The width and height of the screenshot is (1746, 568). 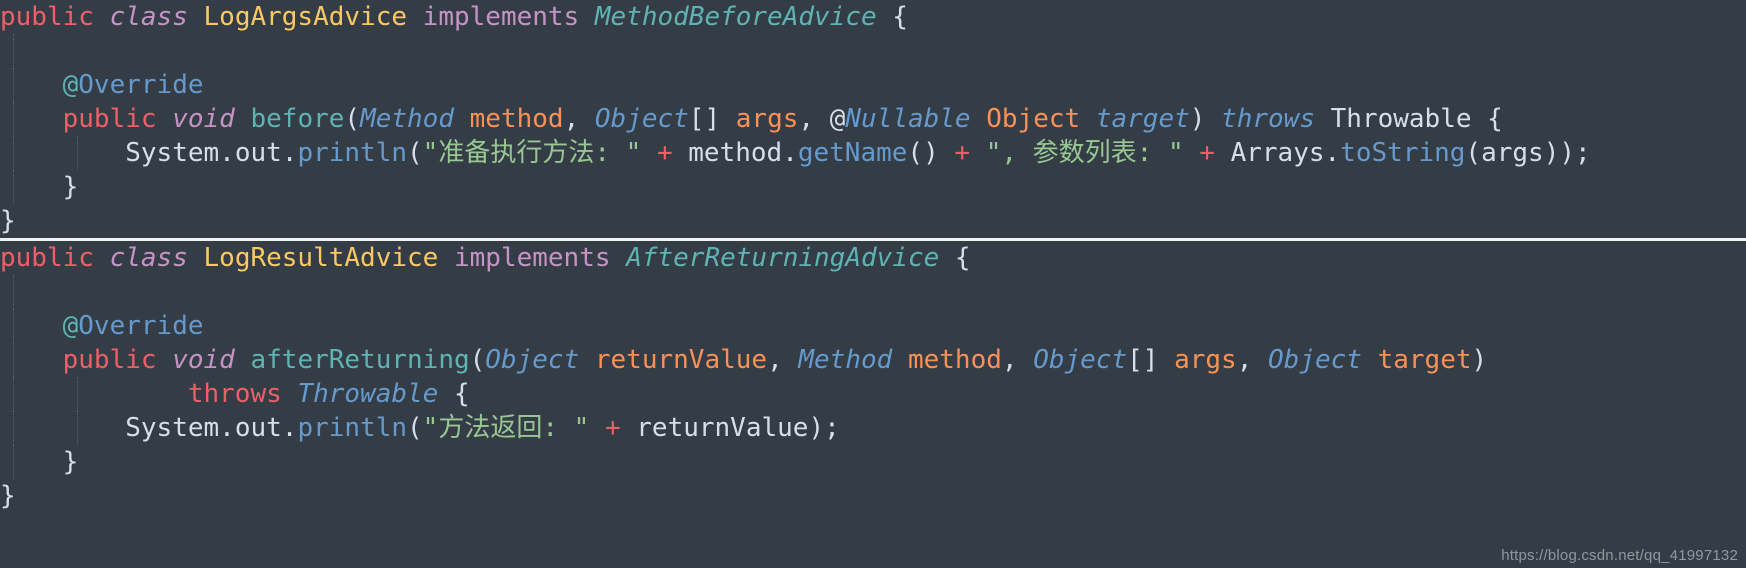 What do you see at coordinates (712, 119) in the screenshot?
I see `code-token: []` at bounding box center [712, 119].